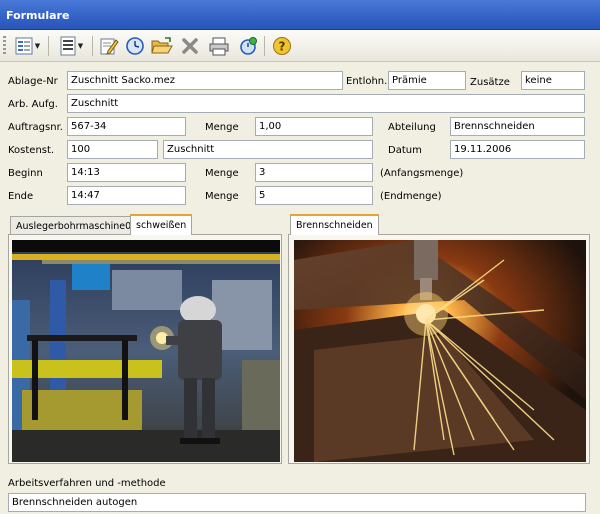 The width and height of the screenshot is (600, 514). Describe the element at coordinates (126, 126) in the screenshot. I see `auftragsnr-field: 567-34` at that location.